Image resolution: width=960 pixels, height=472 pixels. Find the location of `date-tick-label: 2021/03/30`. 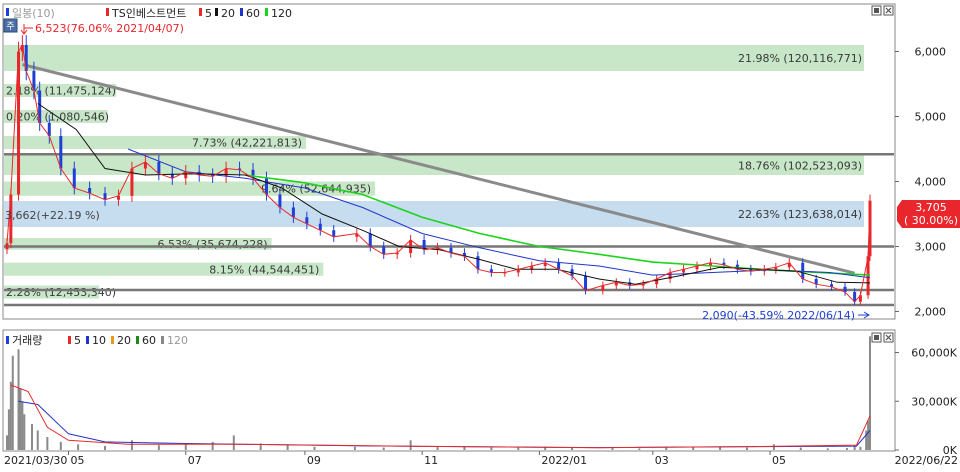

date-tick-label: 2021/03/30 is located at coordinates (35, 460).